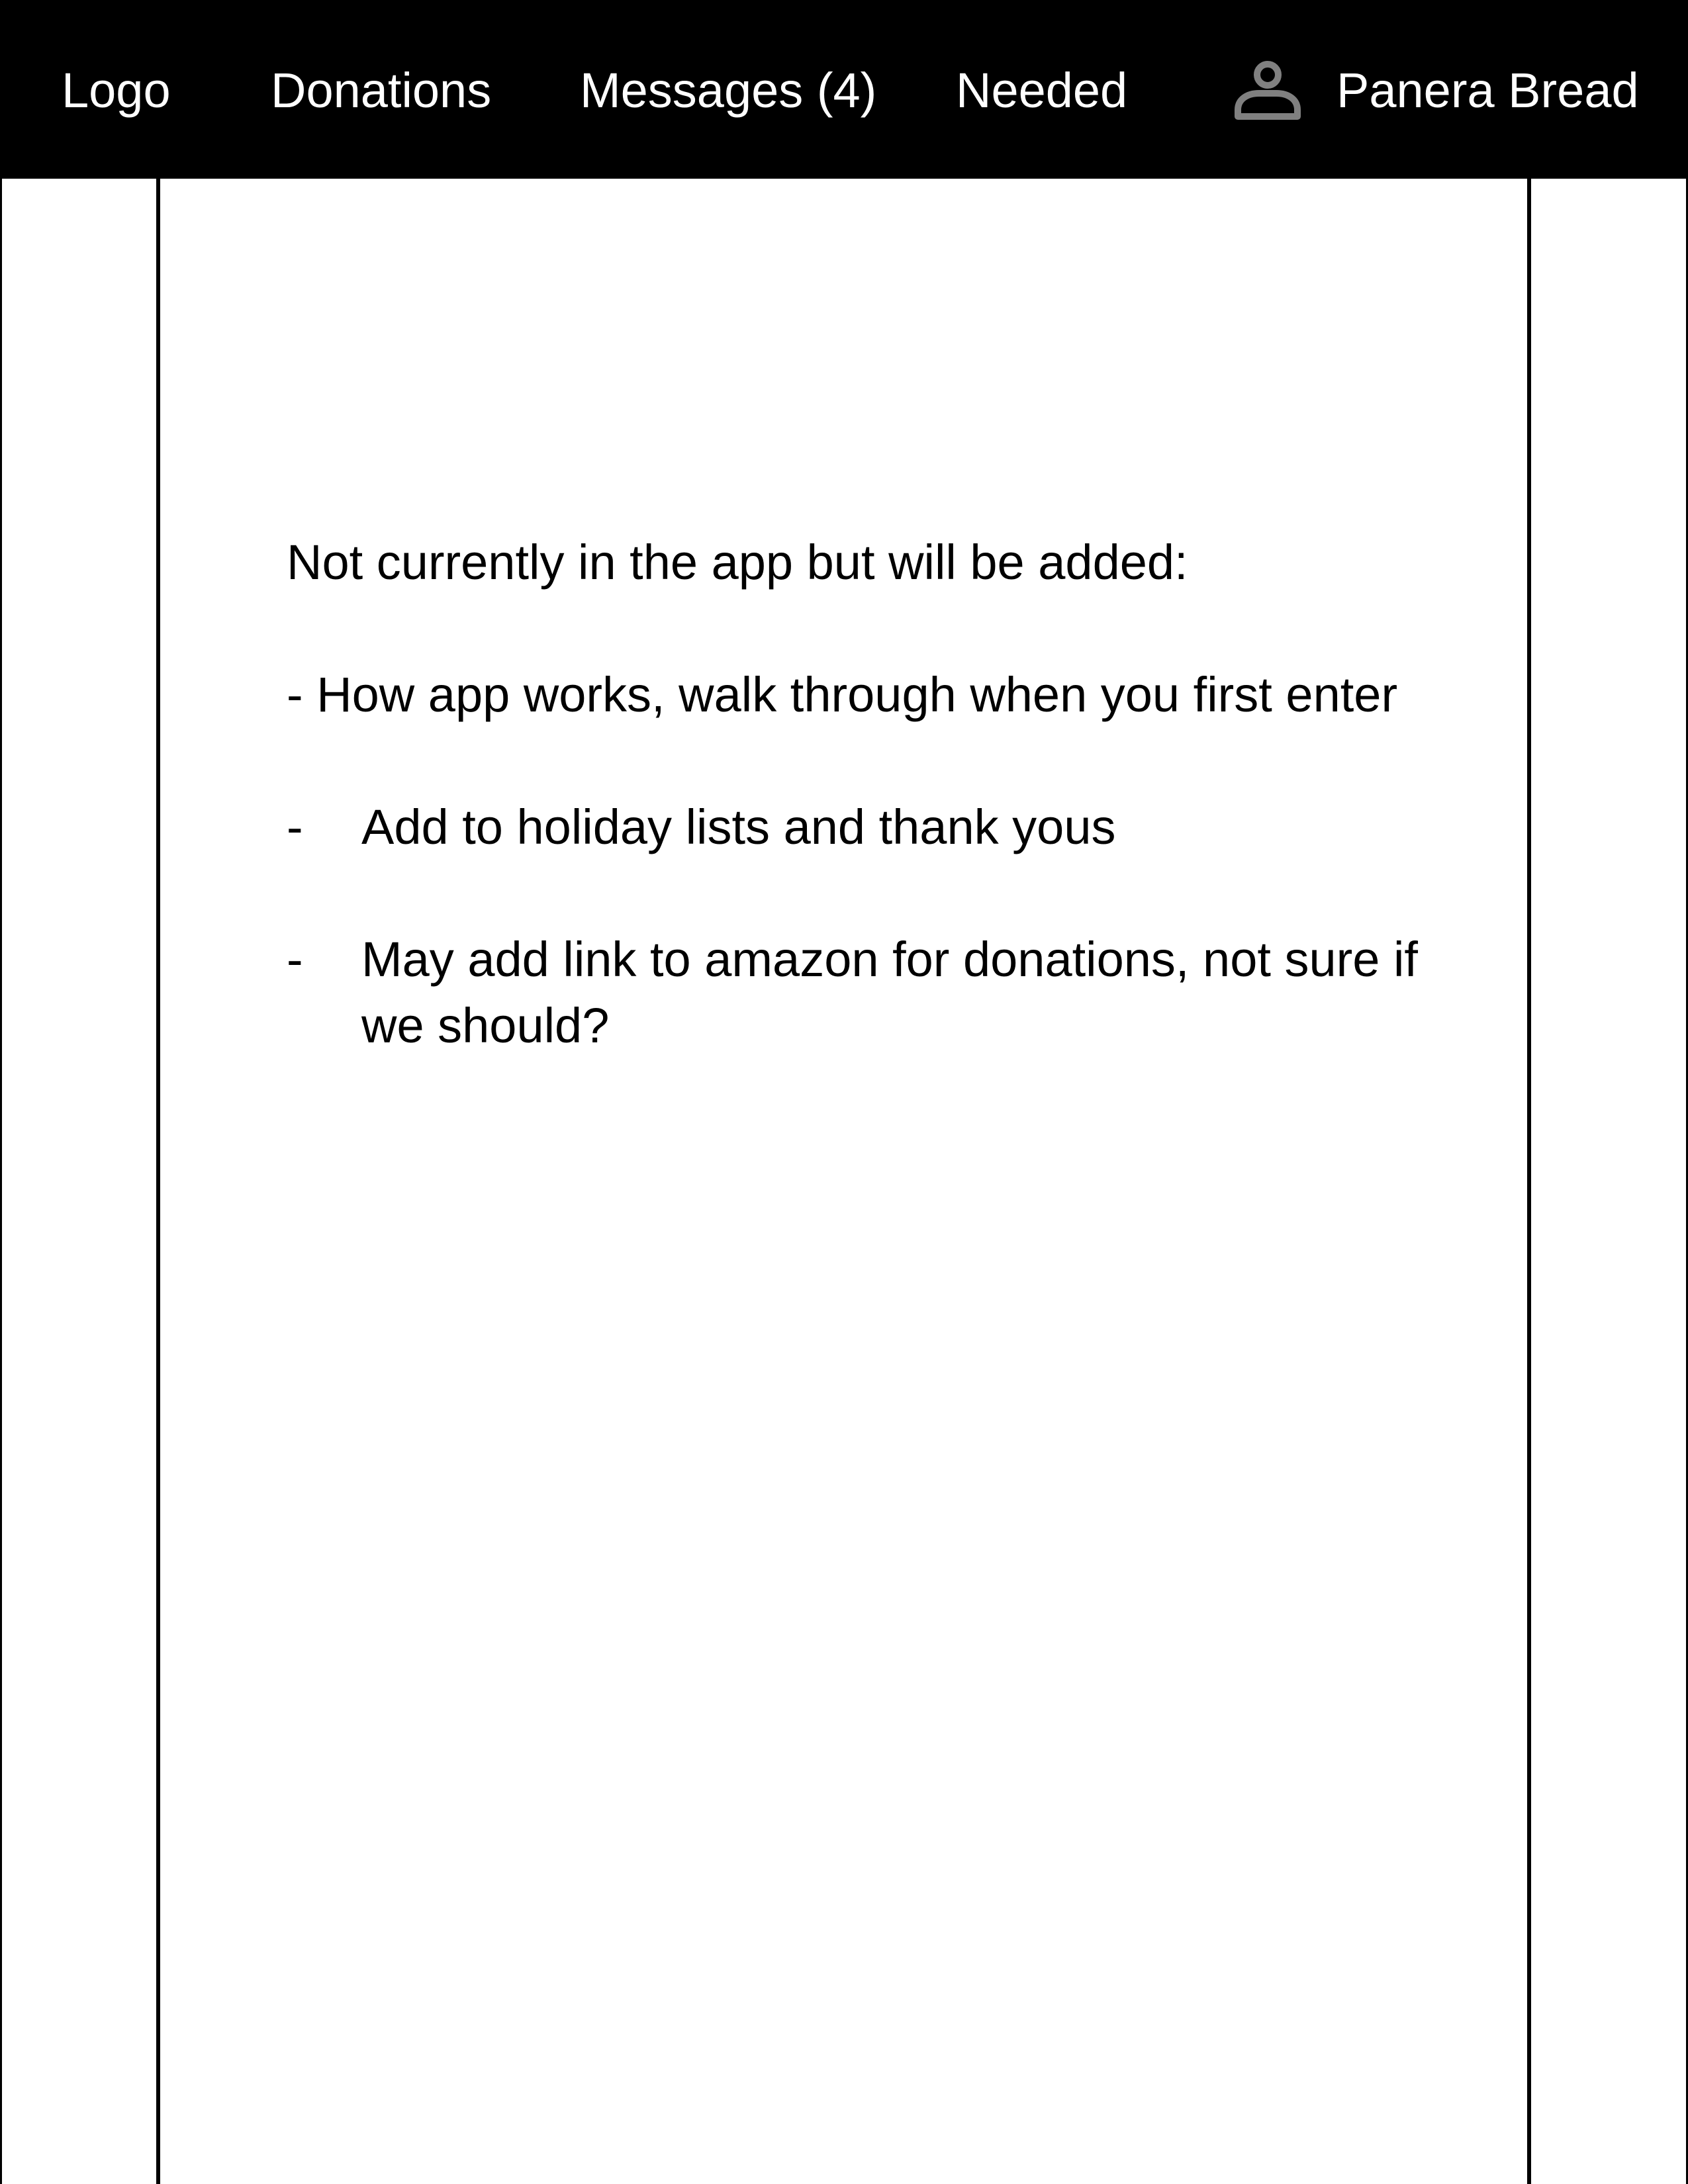 The width and height of the screenshot is (1688, 2184). I want to click on note-item-text: Add to holiday lists and thank yous, so click(738, 826).